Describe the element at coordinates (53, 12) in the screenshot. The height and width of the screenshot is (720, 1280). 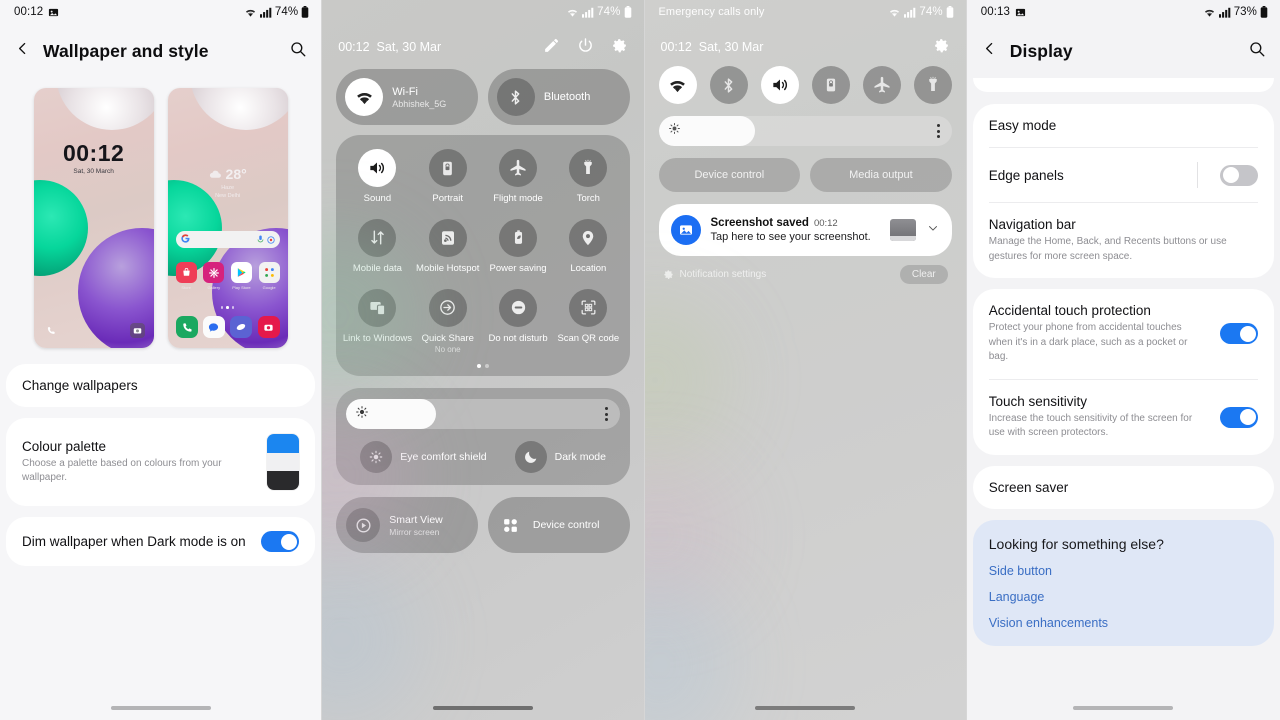
I see `image-icon` at that location.